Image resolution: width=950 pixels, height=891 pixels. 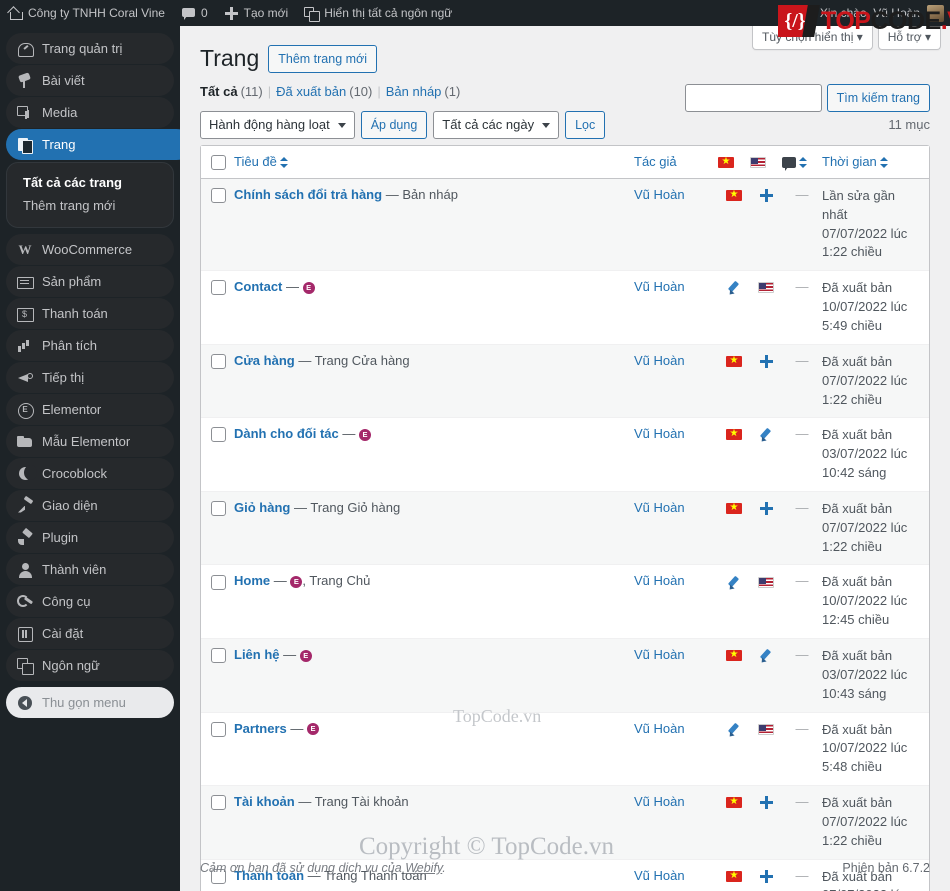 What do you see at coordinates (766, 162) in the screenshot?
I see `column-english-header` at bounding box center [766, 162].